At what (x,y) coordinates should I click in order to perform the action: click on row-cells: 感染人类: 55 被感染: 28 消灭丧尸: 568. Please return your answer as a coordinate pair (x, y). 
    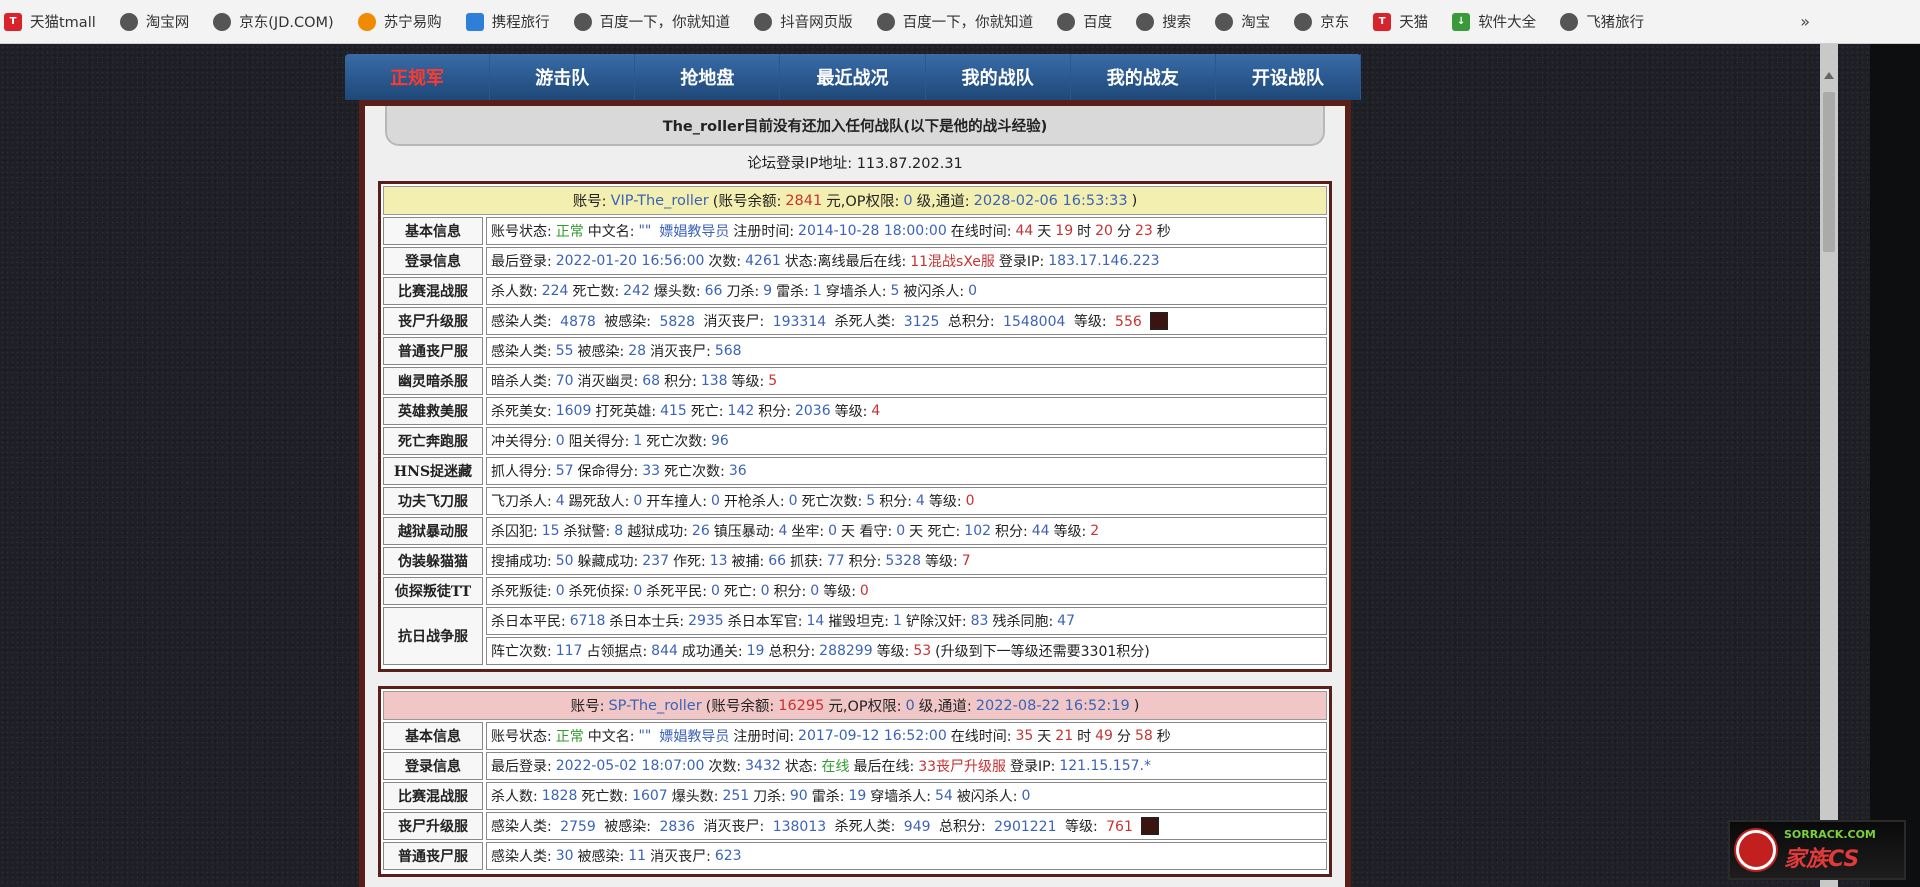
    Looking at the image, I should click on (906, 351).